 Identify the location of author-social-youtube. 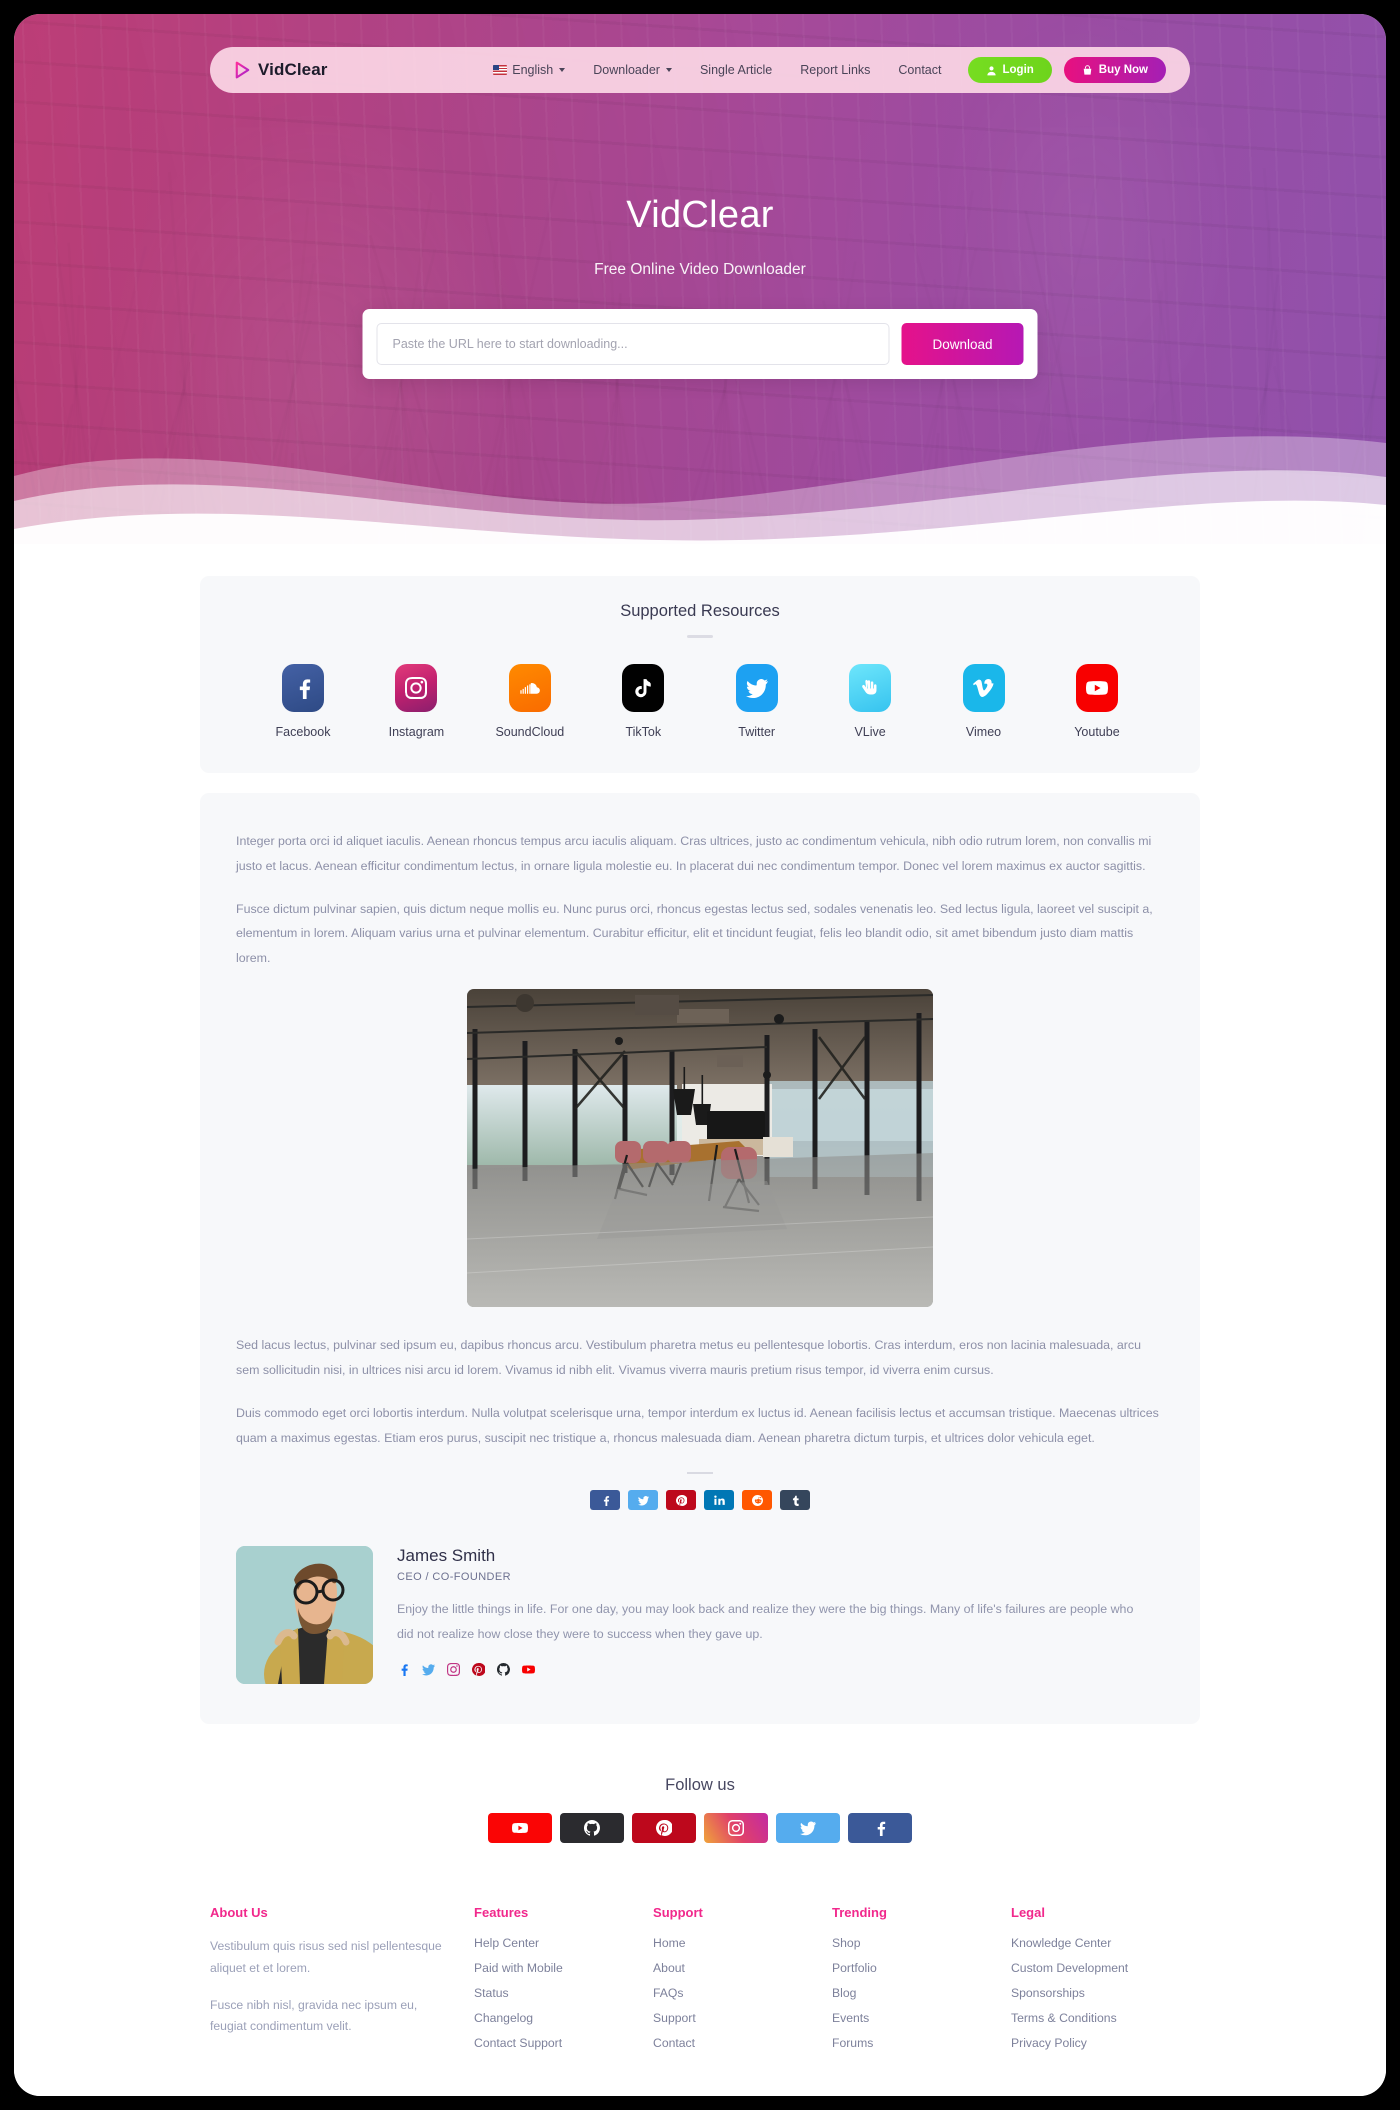
(528, 1669).